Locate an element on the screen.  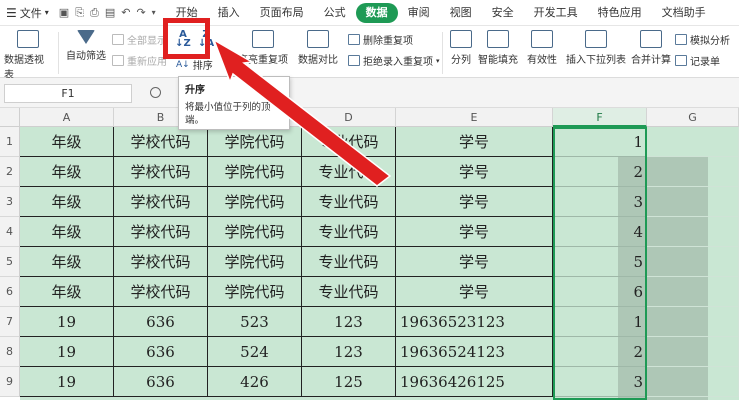
record-sheet-button: 记录单 is located at coordinates (697, 60).